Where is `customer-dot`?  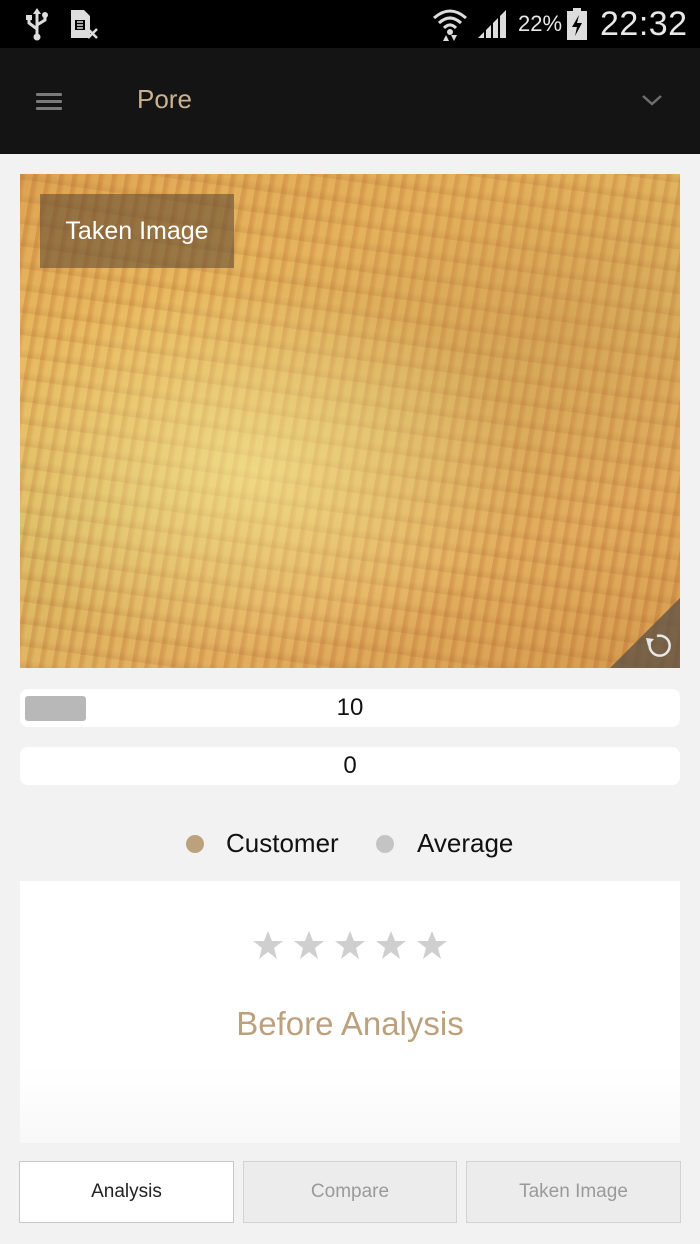 customer-dot is located at coordinates (195, 844).